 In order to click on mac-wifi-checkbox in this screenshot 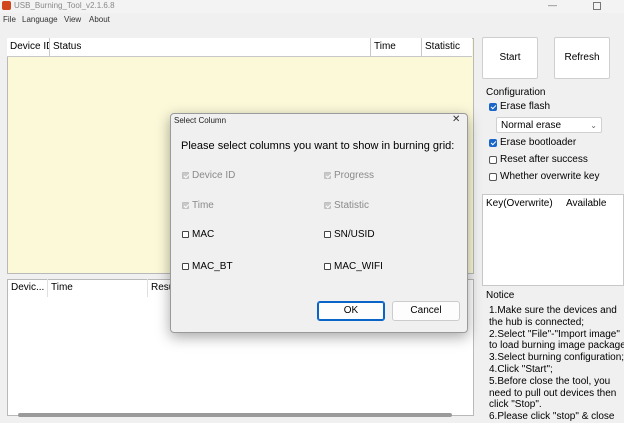, I will do `click(327, 266)`.